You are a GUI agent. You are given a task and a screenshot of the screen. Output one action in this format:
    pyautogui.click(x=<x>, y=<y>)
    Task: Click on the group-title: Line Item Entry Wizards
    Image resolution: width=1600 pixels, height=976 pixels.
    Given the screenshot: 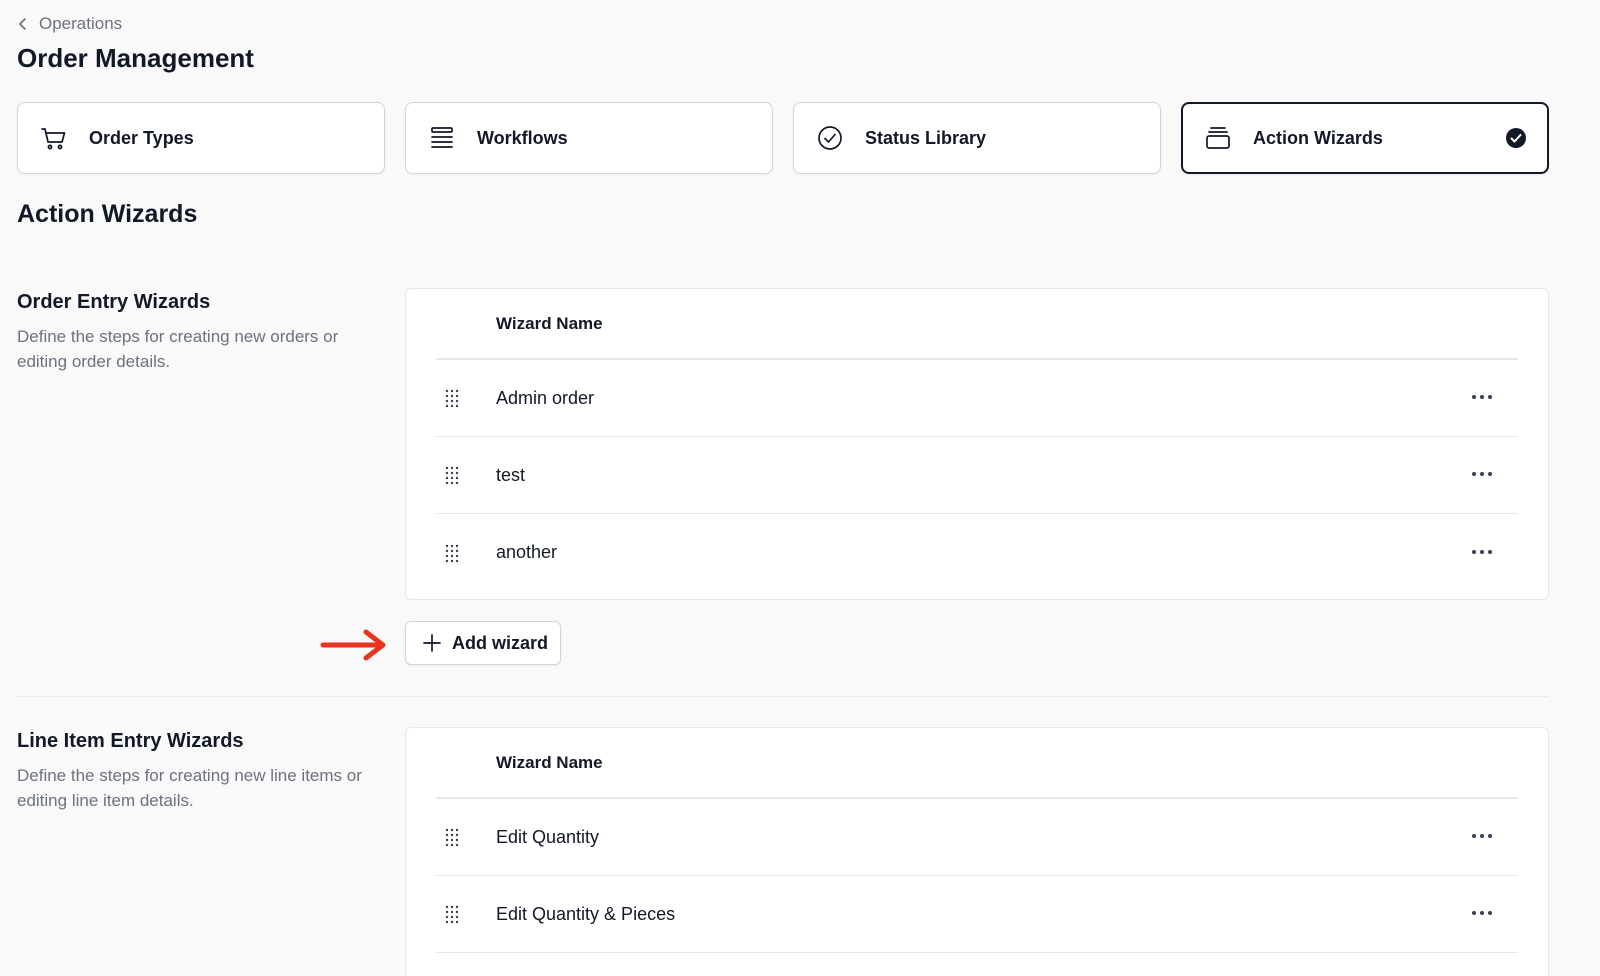 What is the action you would take?
    pyautogui.click(x=130, y=741)
    